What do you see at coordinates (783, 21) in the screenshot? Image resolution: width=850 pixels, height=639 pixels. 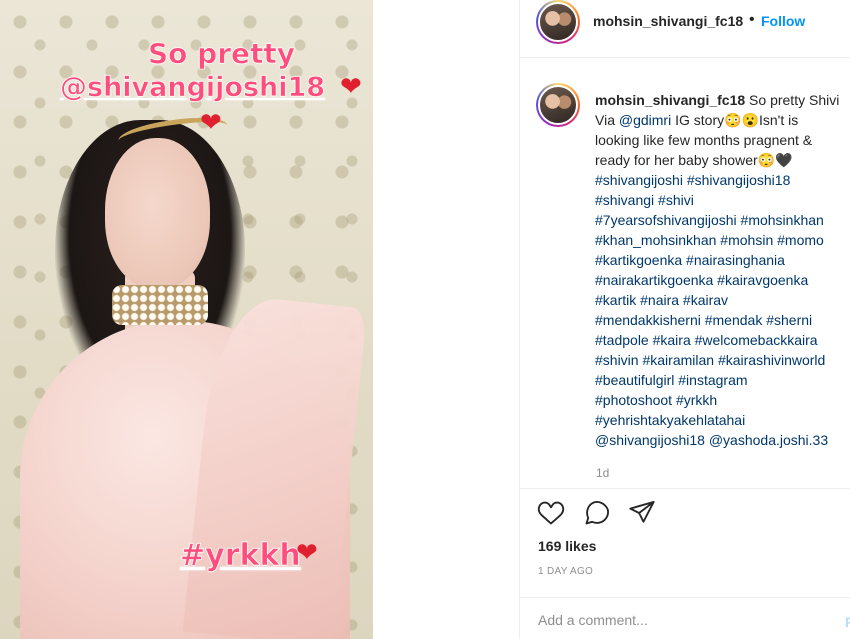 I see `follow-button: Follow` at bounding box center [783, 21].